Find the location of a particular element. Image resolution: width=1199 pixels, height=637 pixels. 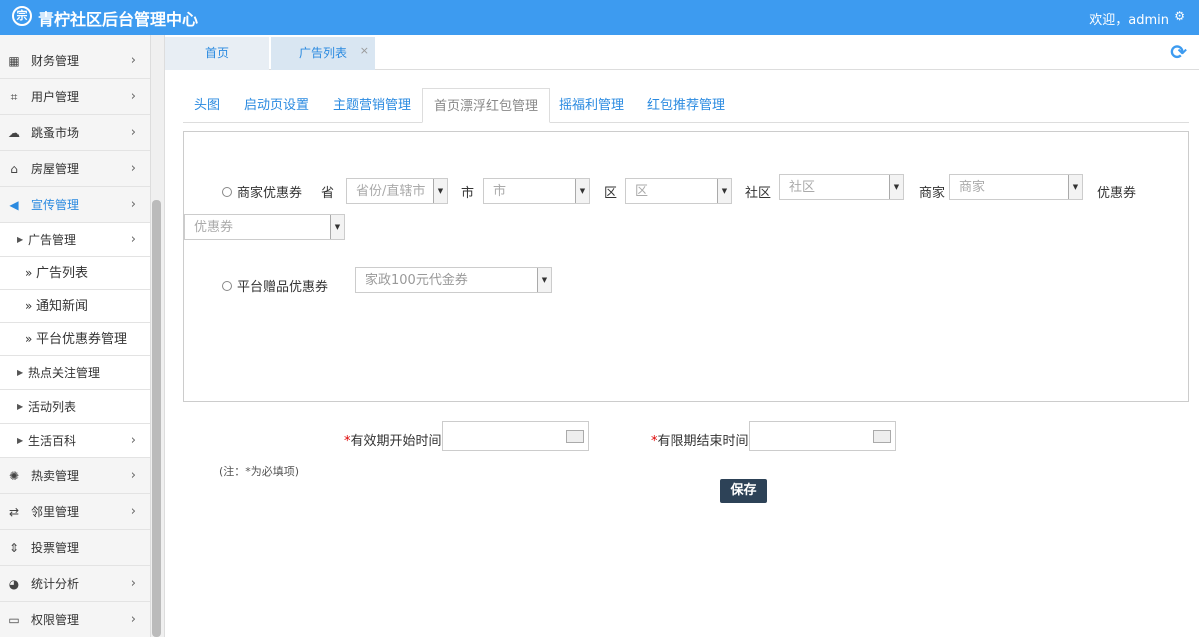

sidebar-subsub-platform-coupons: » 平台优惠券管理 is located at coordinates (75, 339).